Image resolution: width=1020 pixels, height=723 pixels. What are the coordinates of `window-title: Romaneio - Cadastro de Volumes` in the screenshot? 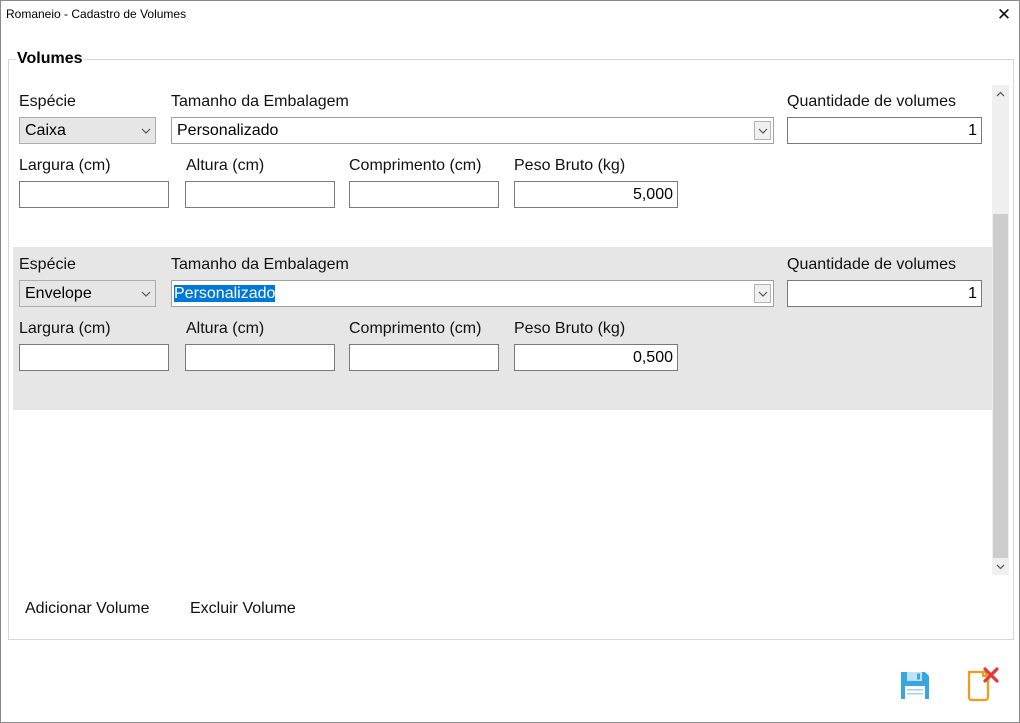 It's located at (96, 14).